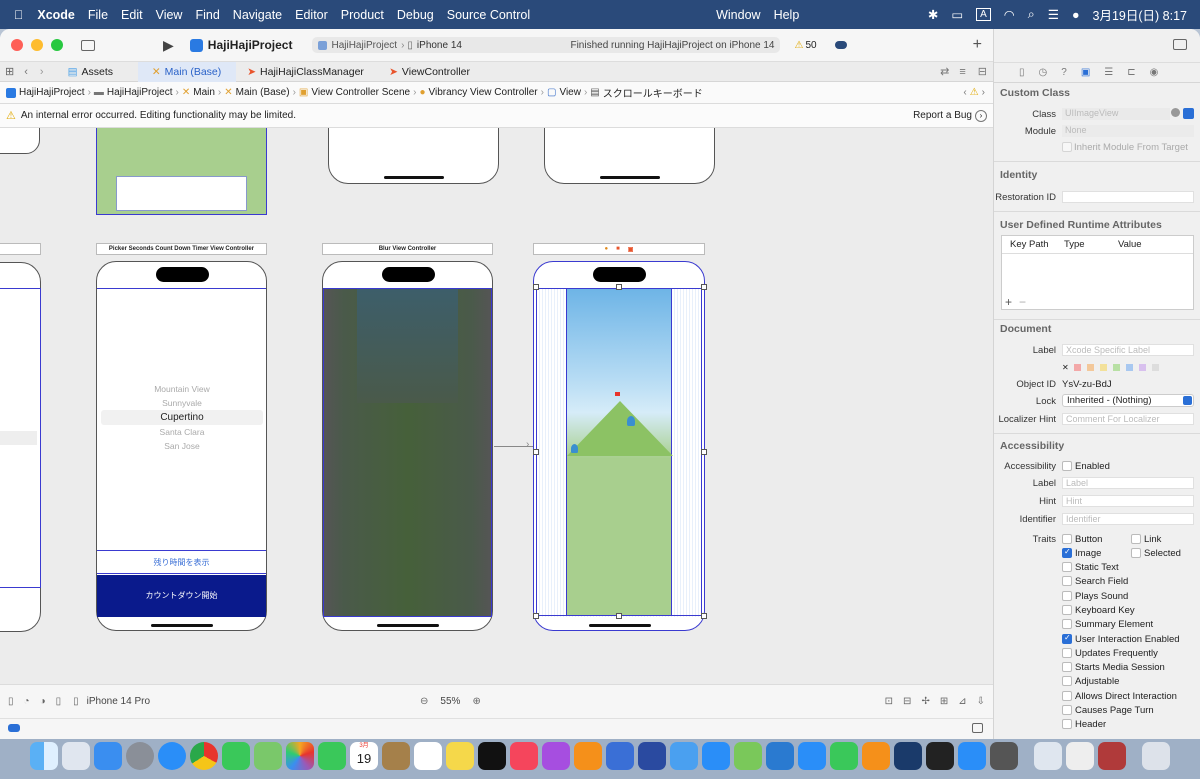 The width and height of the screenshot is (1200, 779). What do you see at coordinates (907, 701) in the screenshot?
I see `embed-icon: ⊟` at bounding box center [907, 701].